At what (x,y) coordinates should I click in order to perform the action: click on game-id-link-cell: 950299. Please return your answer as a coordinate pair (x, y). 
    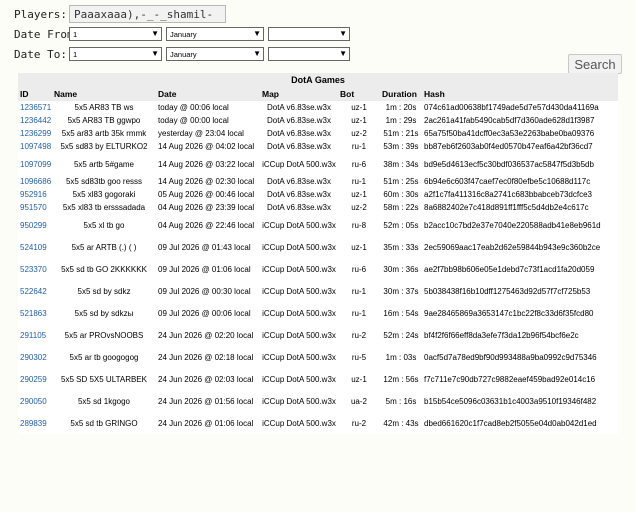
    Looking at the image, I should click on (35, 225).